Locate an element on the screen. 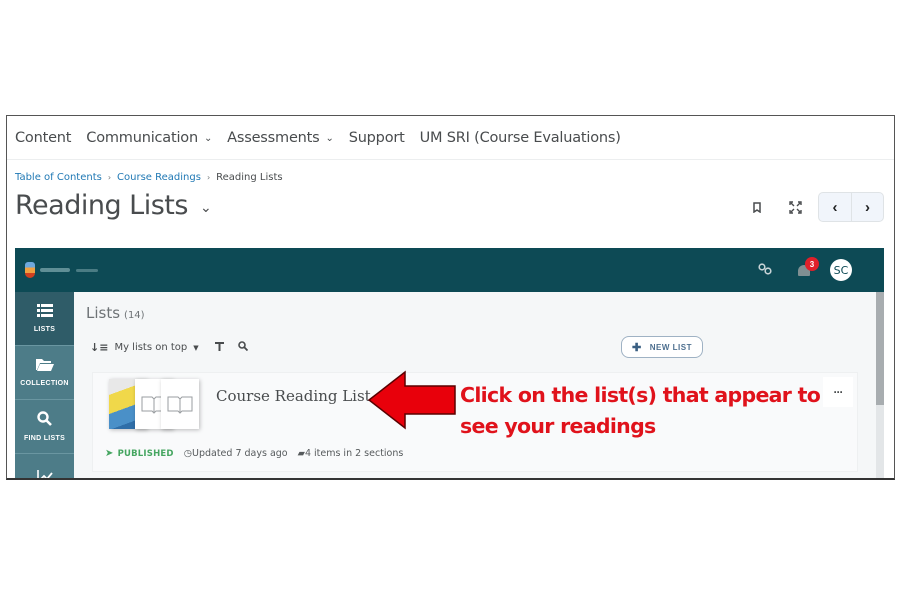 The width and height of the screenshot is (900, 600). status-badge: ➤ PUBLISHED is located at coordinates (139, 453).